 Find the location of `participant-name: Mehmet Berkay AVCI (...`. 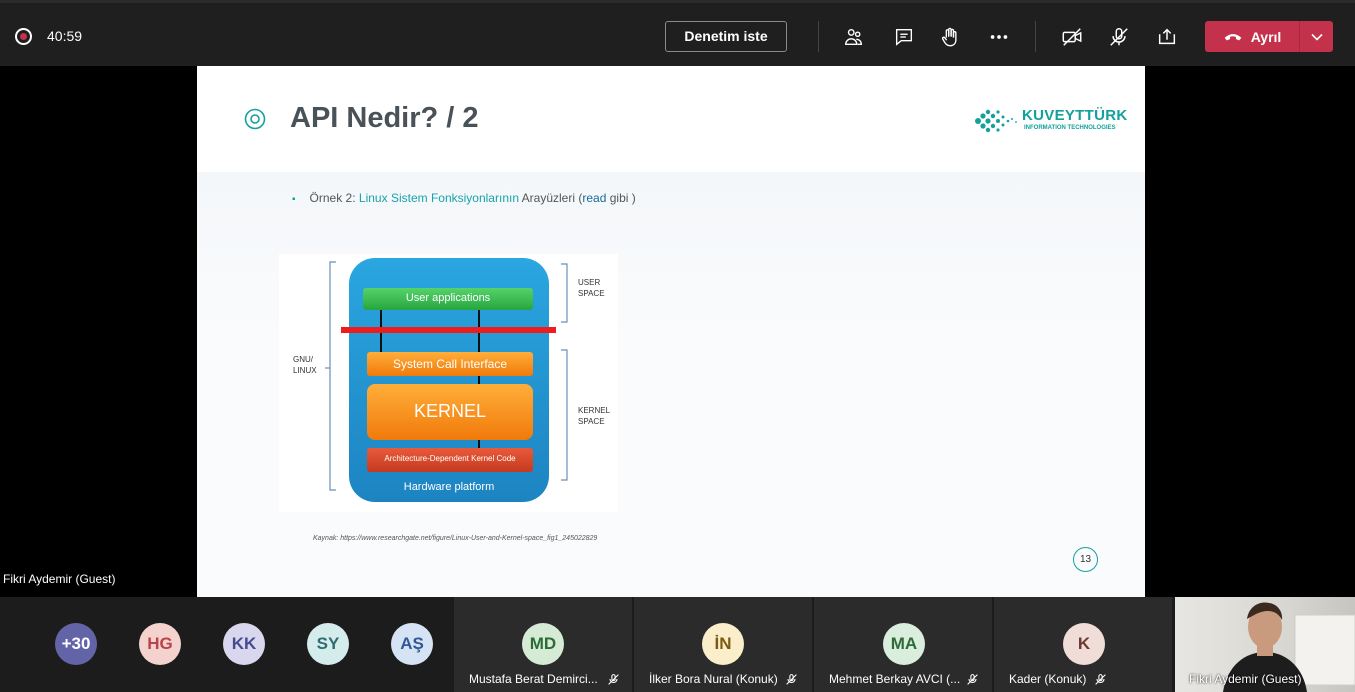

participant-name: Mehmet Berkay AVCI (... is located at coordinates (895, 679).